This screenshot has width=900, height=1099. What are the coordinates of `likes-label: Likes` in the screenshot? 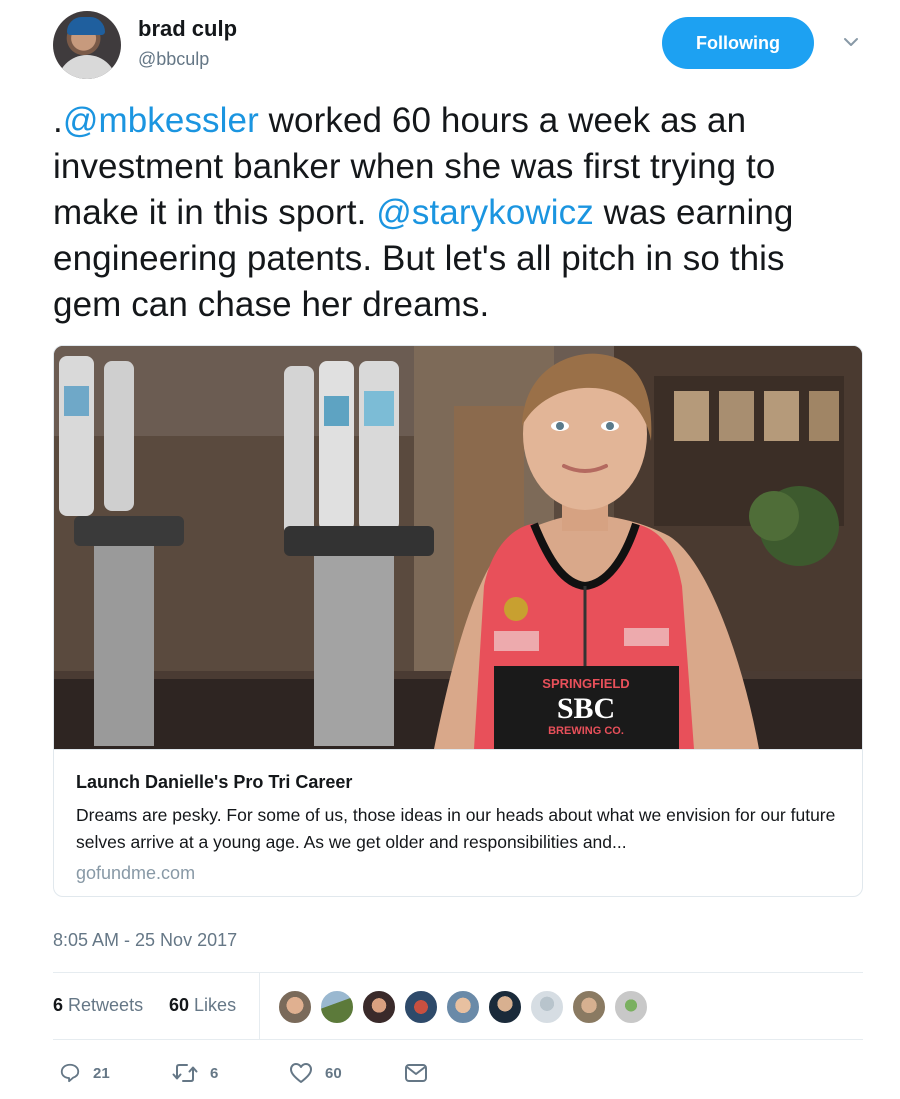 It's located at (215, 1005).